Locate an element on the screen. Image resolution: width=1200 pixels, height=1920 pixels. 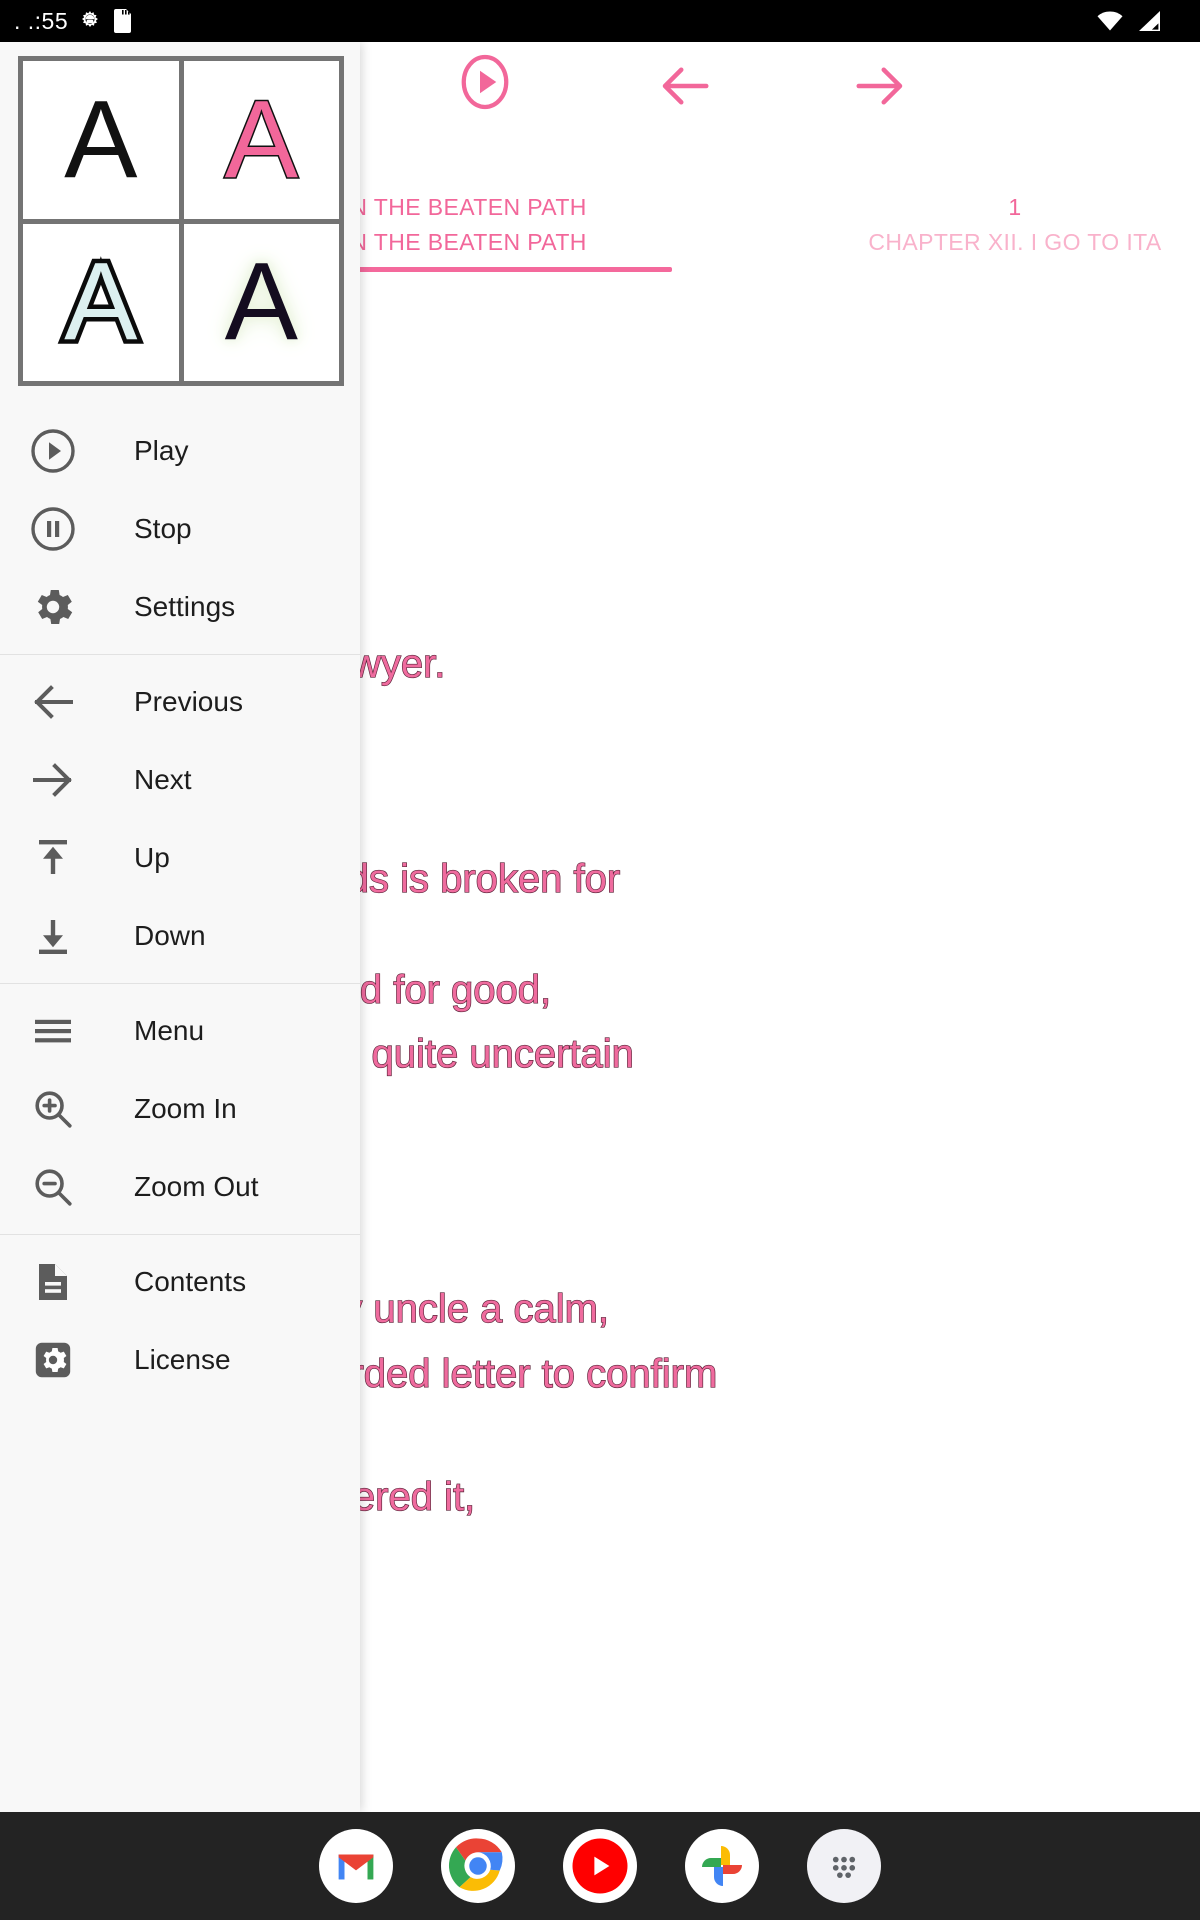
font-style-option-blue: A is located at coordinates (101, 302).